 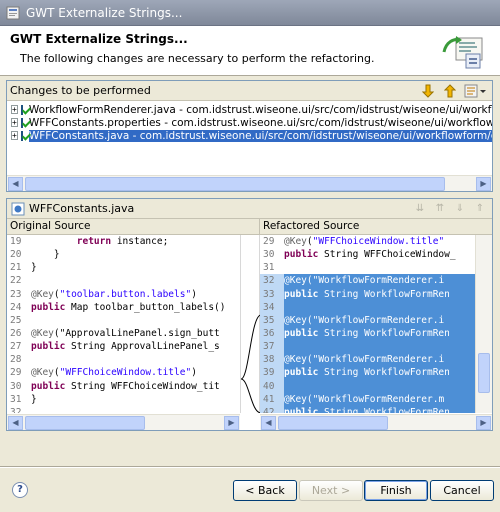 I want to click on code-line: 34, so click(x=367, y=307).